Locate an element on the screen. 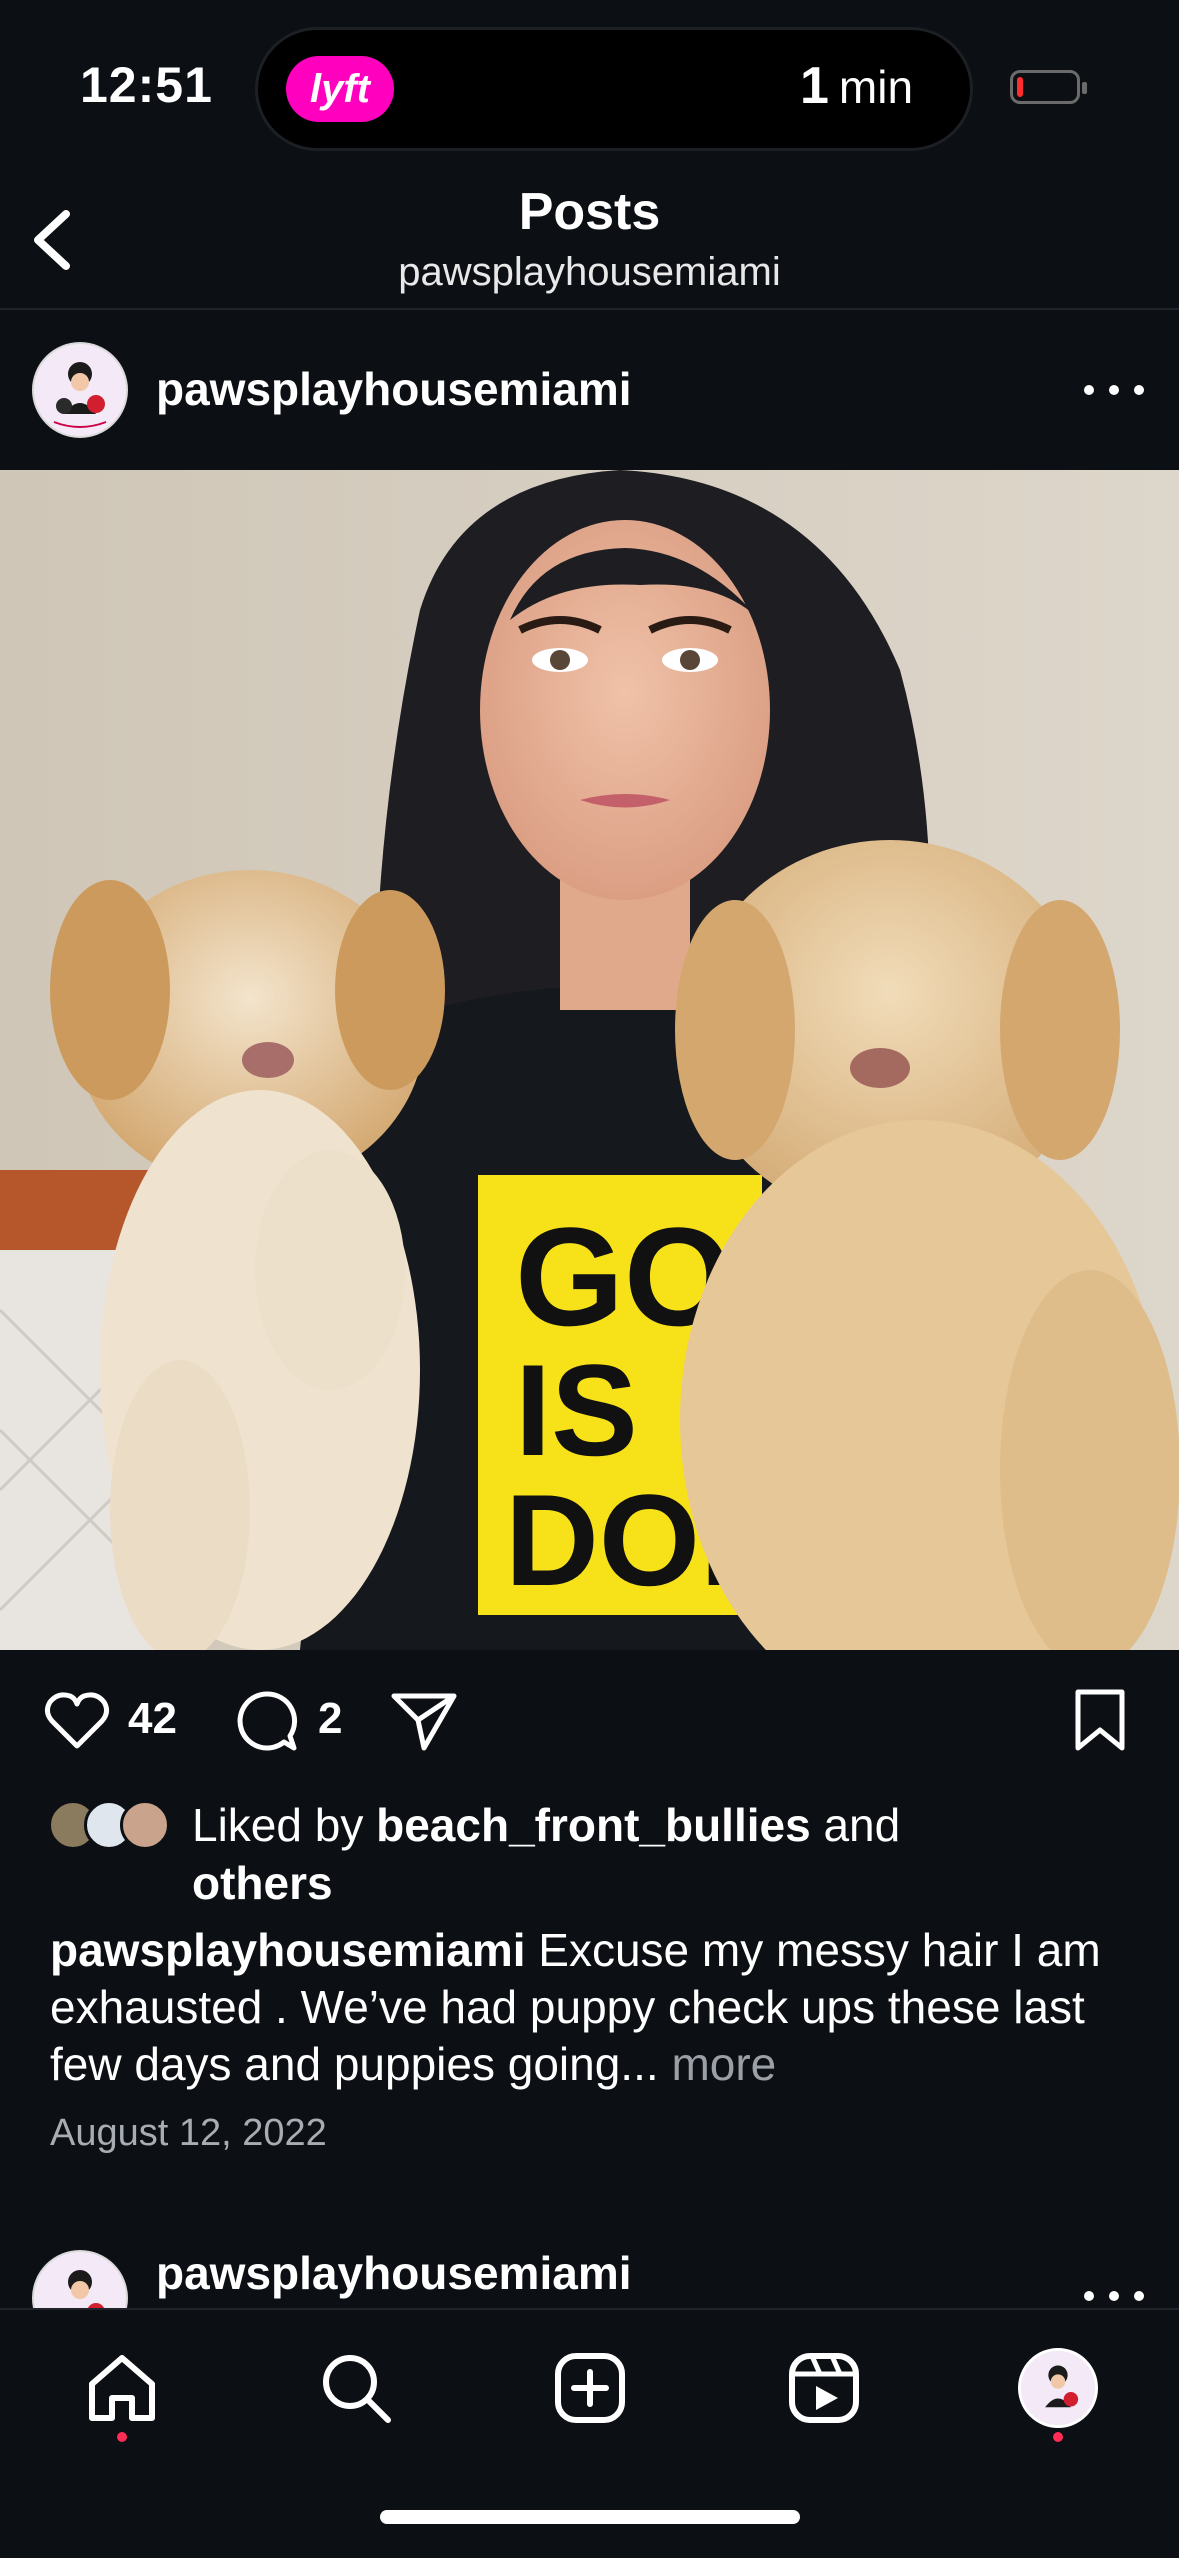  home-icon is located at coordinates (122, 2388).